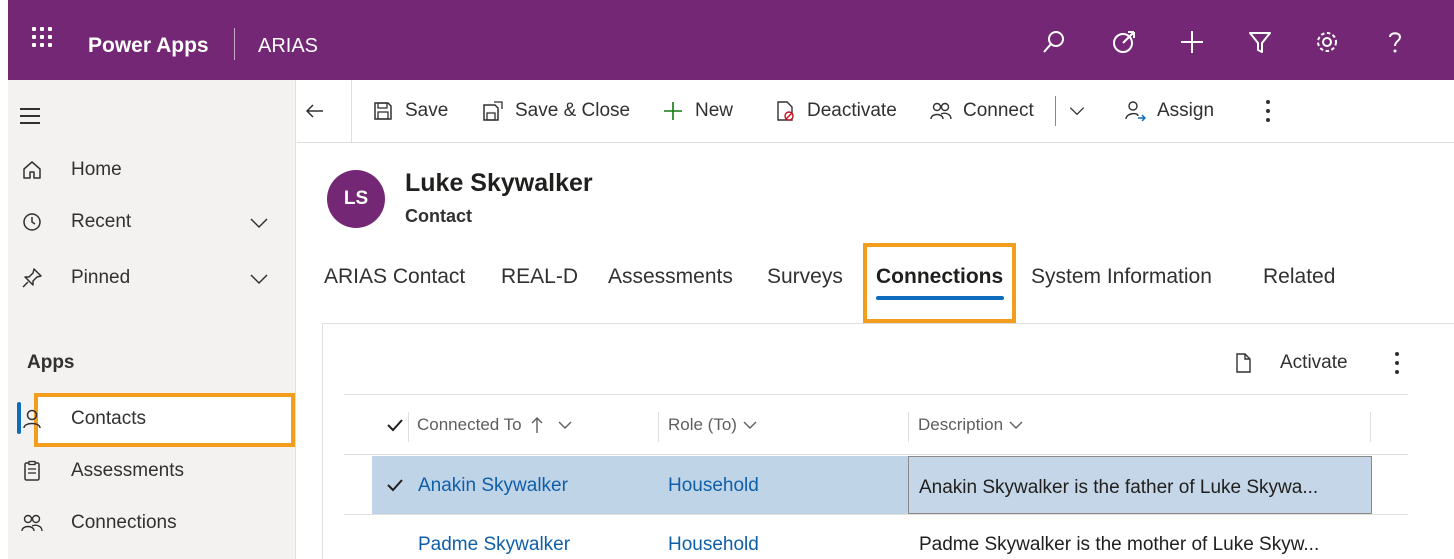 Image resolution: width=1454 pixels, height=559 pixels. Describe the element at coordinates (1327, 42) in the screenshot. I see `settings-icon` at that location.